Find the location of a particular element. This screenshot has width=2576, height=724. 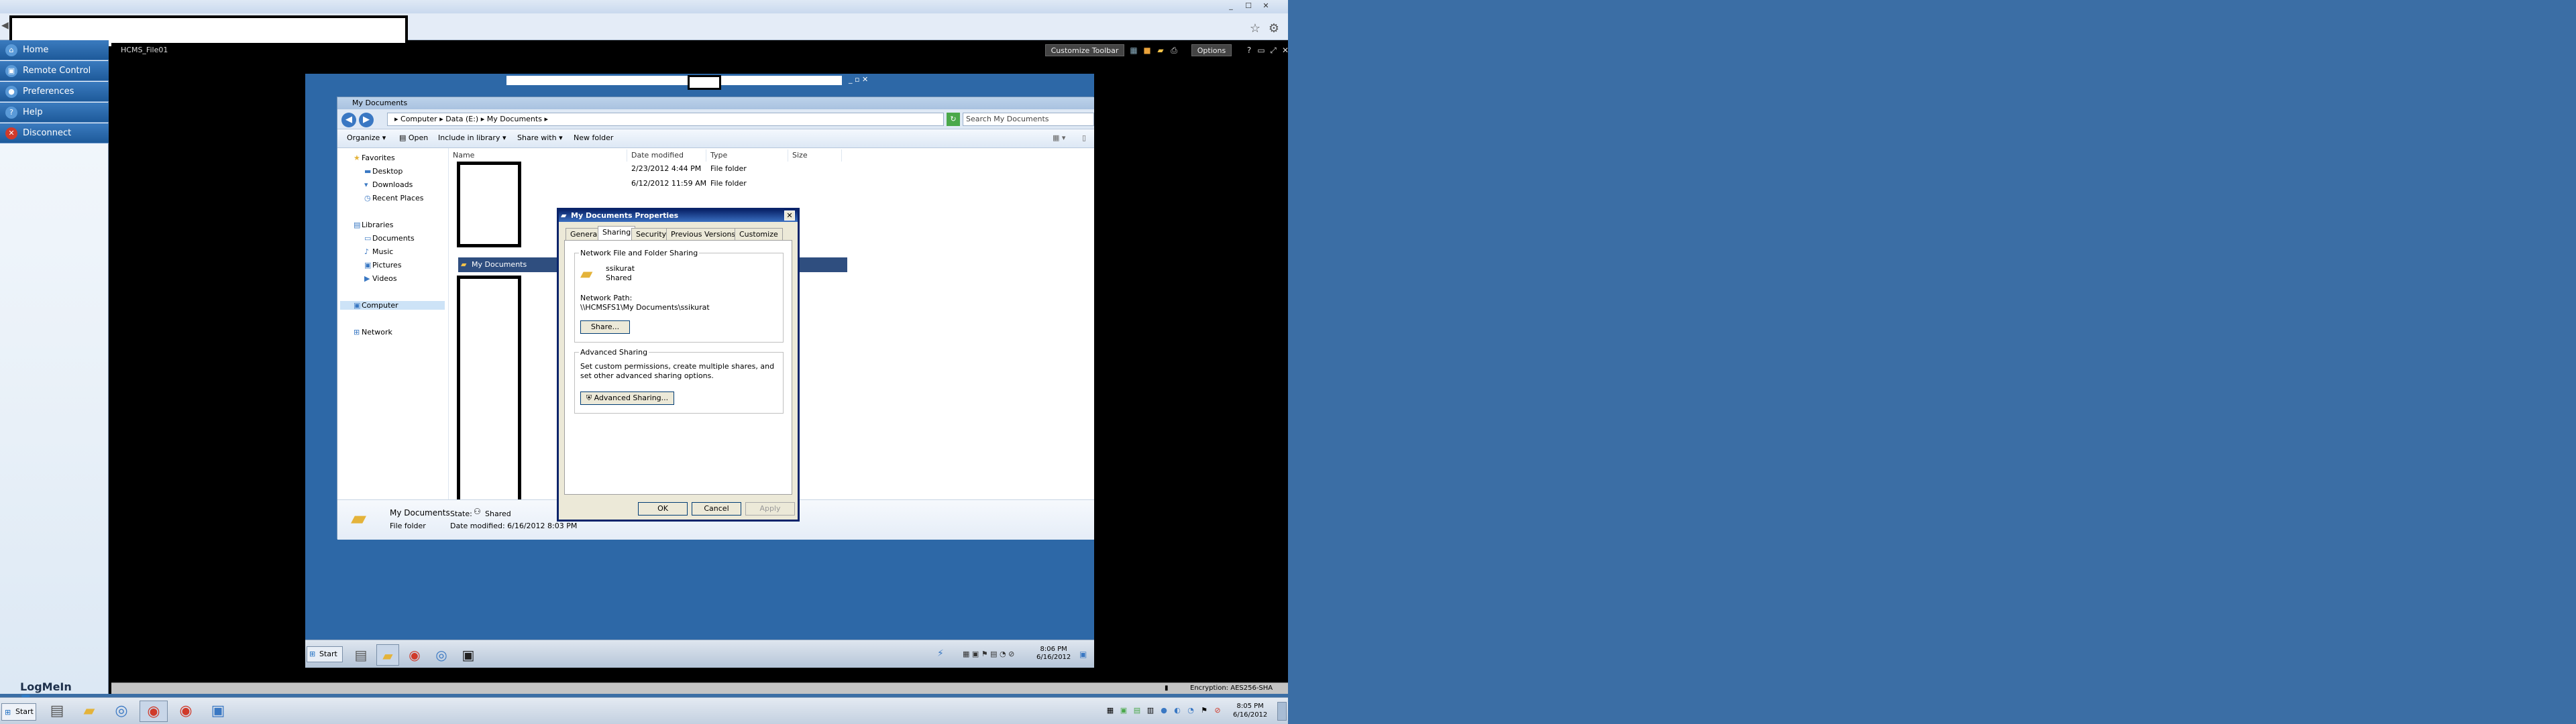

column-type: Type is located at coordinates (747, 155).